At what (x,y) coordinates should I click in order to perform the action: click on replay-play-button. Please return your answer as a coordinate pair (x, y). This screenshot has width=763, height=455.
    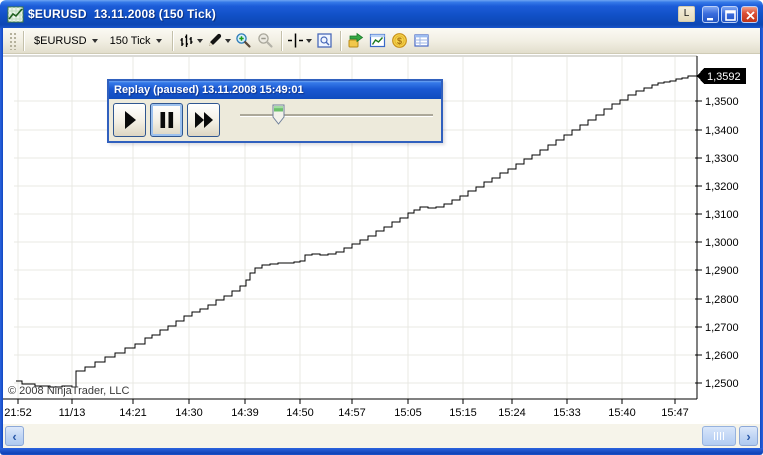
    Looking at the image, I should click on (129, 120).